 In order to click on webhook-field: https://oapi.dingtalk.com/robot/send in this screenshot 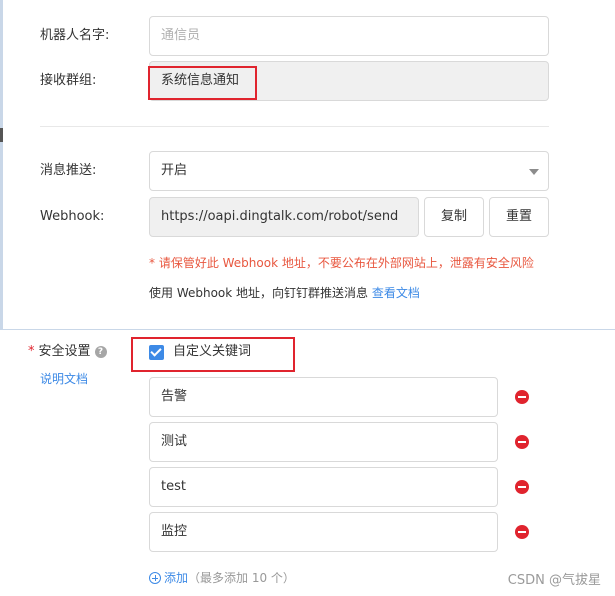, I will do `click(284, 217)`.